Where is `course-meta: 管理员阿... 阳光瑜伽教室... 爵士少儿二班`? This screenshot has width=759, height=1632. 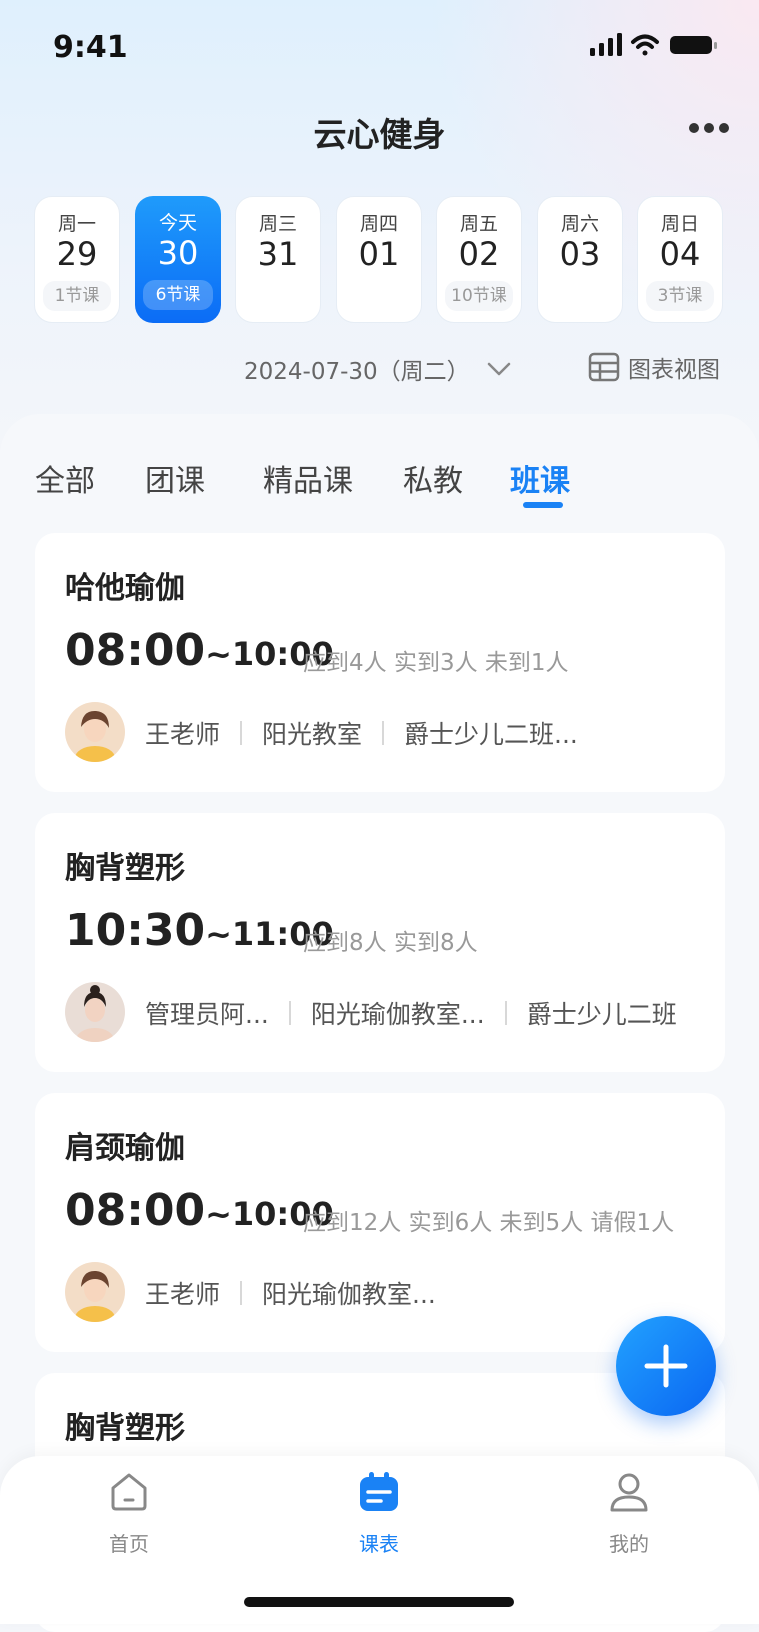 course-meta: 管理员阿... 阳光瑜伽教室... 爵士少儿二班 is located at coordinates (411, 1013).